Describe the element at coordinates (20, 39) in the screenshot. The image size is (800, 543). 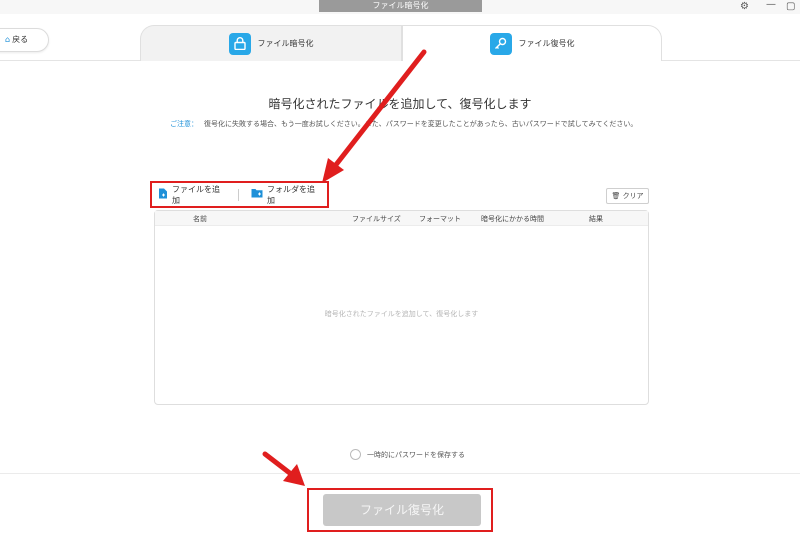
I see `back-button-label: 戻る` at that location.